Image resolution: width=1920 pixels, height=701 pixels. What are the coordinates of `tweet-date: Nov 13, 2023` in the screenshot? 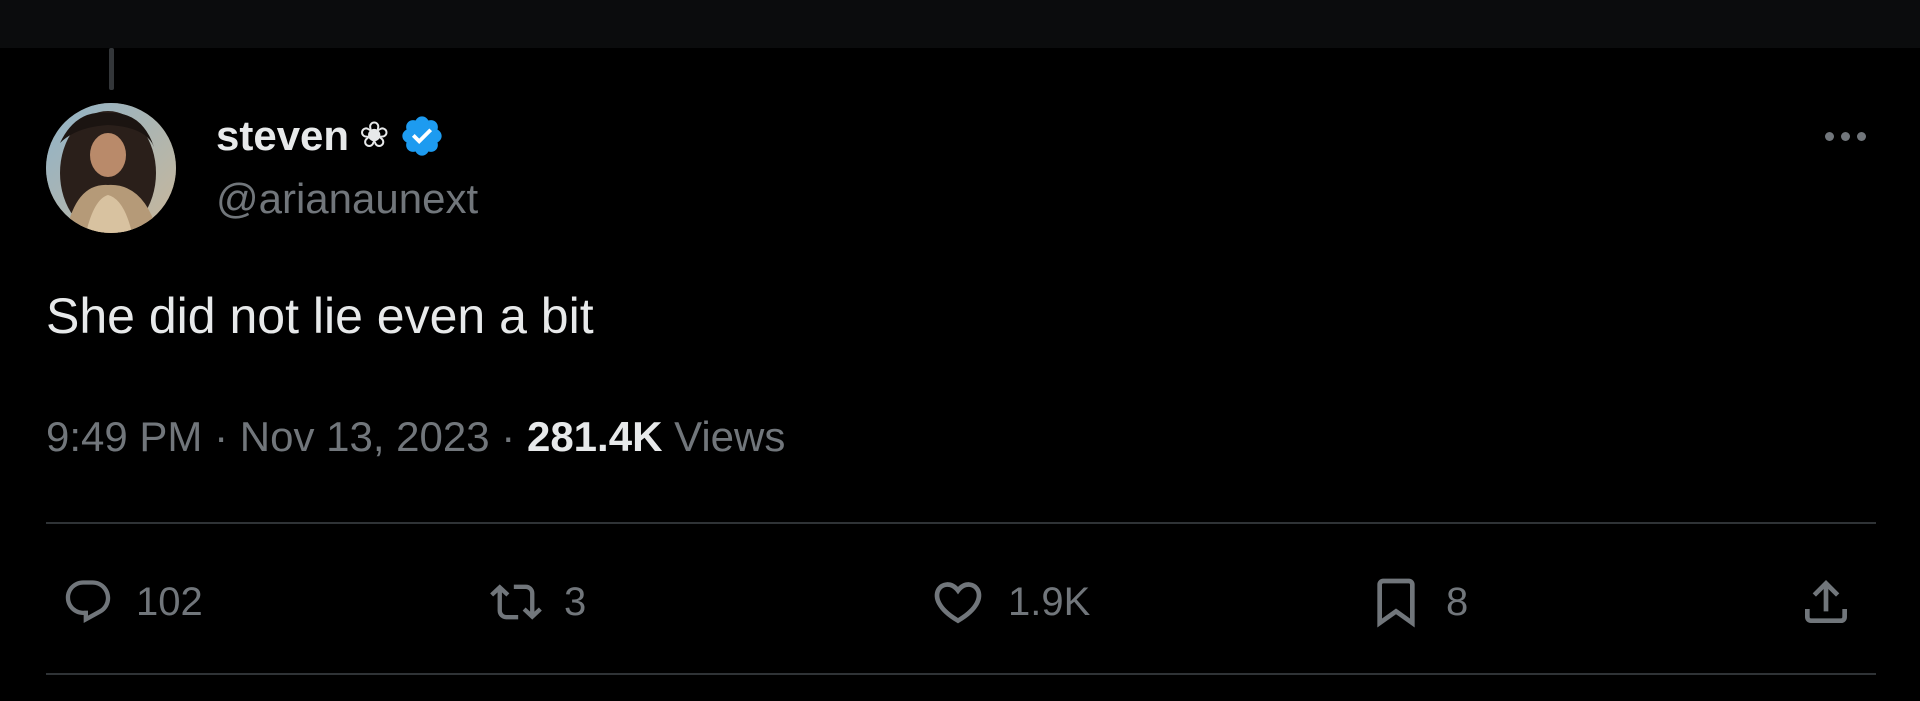 It's located at (365, 436).